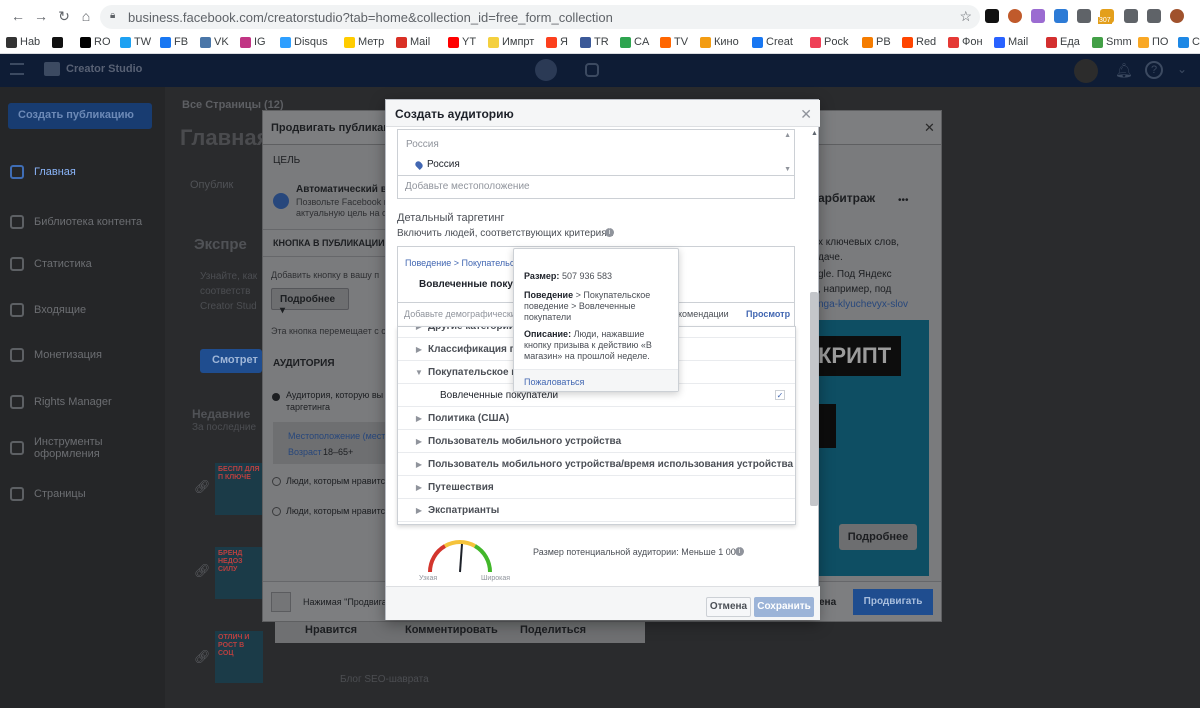 This screenshot has height=708, width=1200. Describe the element at coordinates (768, 314) in the screenshot. I see `browse-link: Просмотр` at that location.